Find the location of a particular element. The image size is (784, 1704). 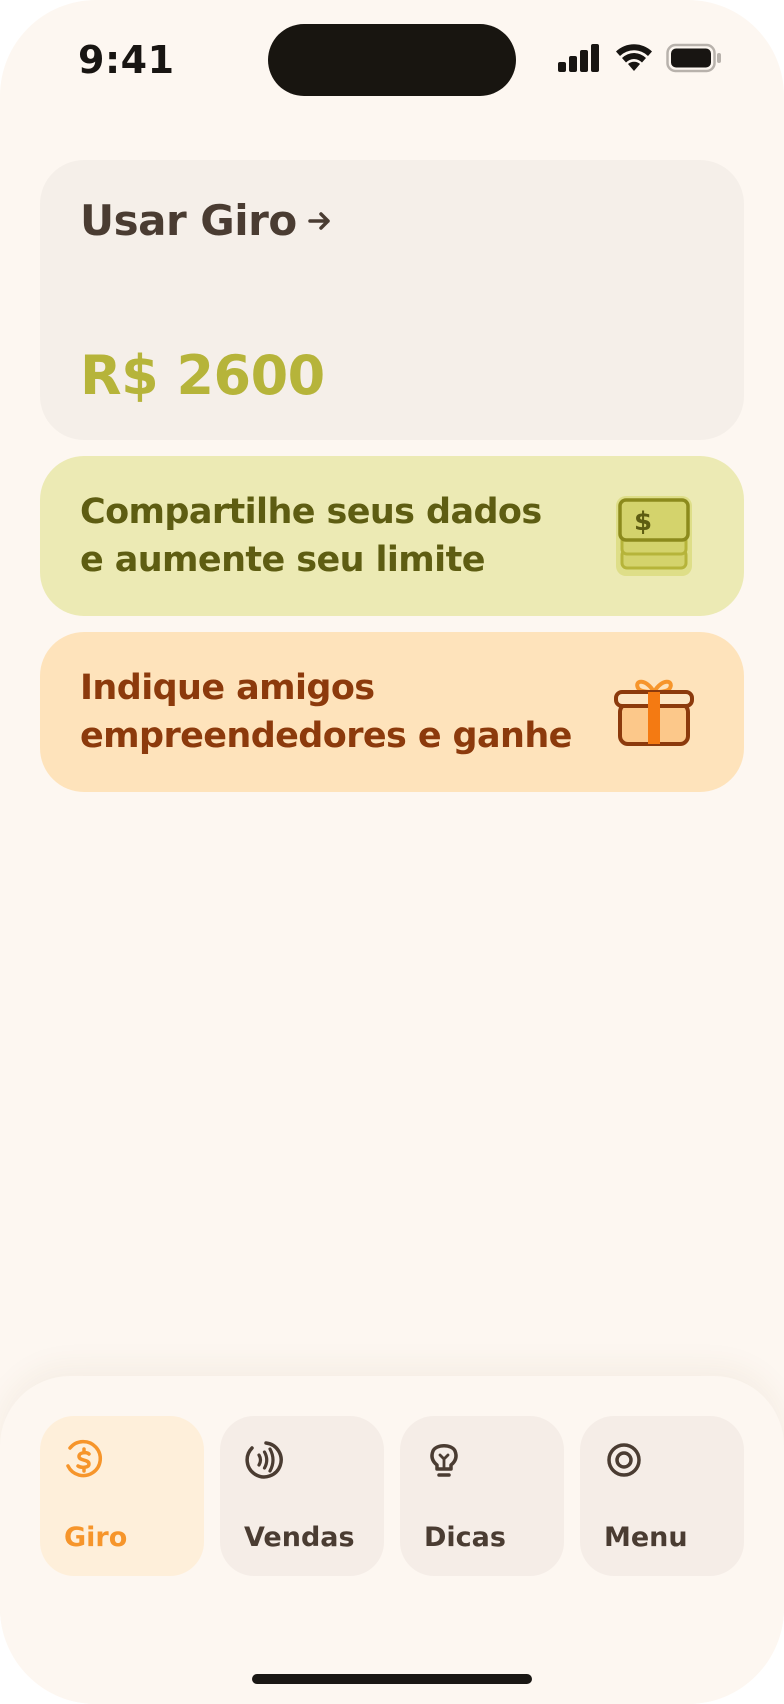

nav-item-vendas: Vendas is located at coordinates (302, 1496).